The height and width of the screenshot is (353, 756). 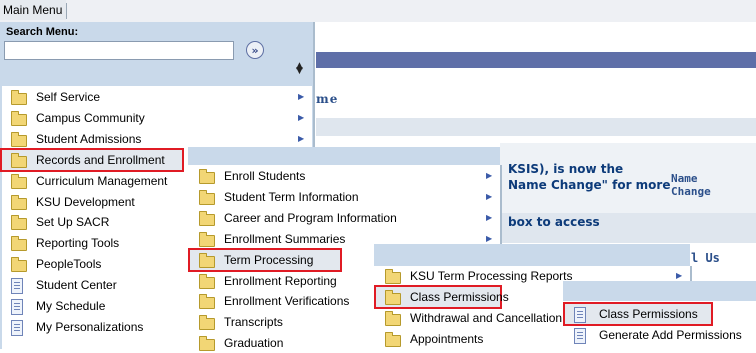 What do you see at coordinates (344, 156) in the screenshot?
I see `submenu-records-header` at bounding box center [344, 156].